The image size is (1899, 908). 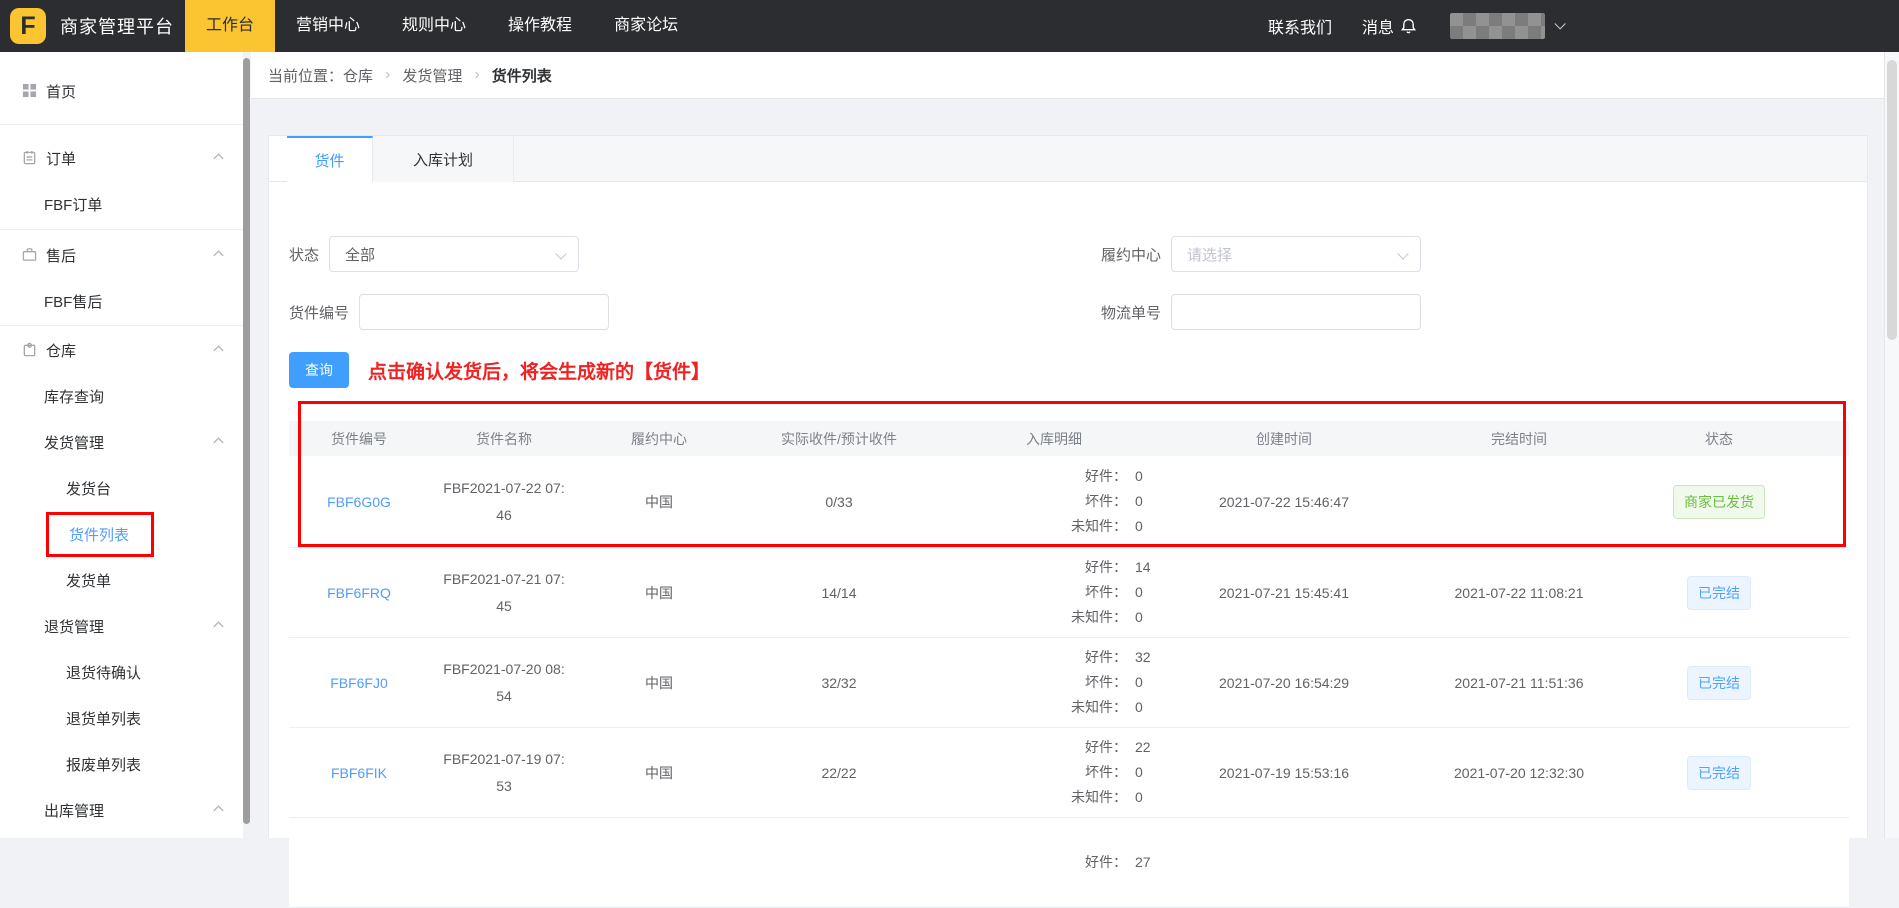 What do you see at coordinates (121, 718) in the screenshot?
I see `sidebar-item-return-list: 退货单列表` at bounding box center [121, 718].